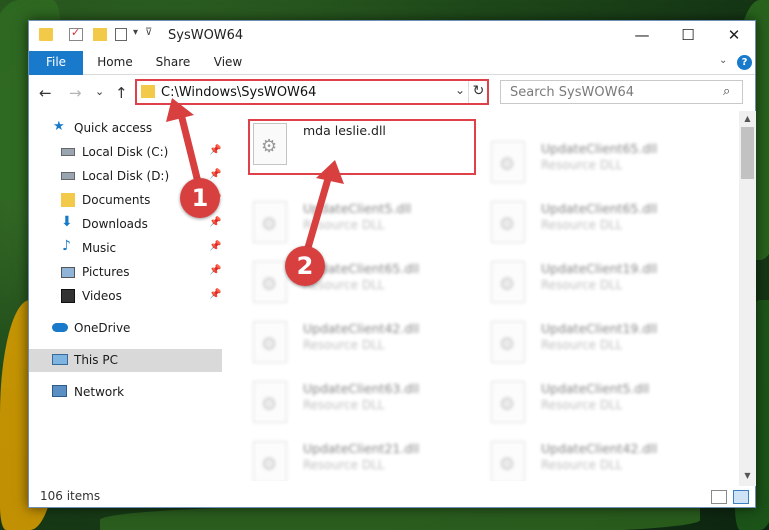  I want to click on arrow-2-head, so click(330, 172).